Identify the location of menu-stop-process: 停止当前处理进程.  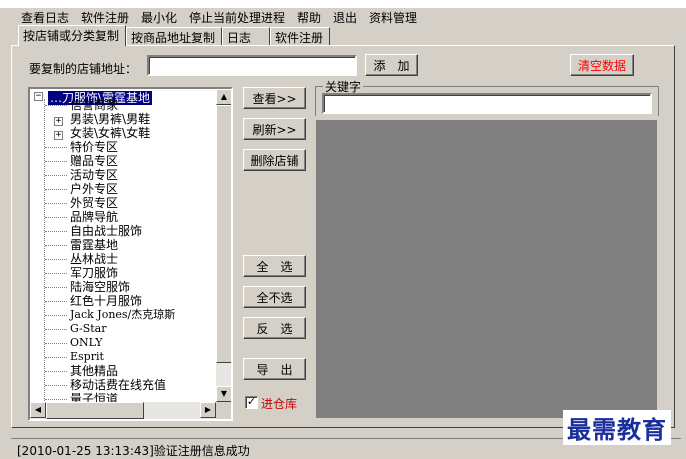
(237, 17).